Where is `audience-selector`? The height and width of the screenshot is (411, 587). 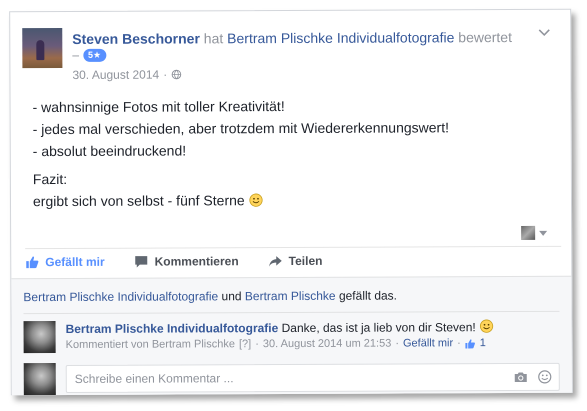 audience-selector is located at coordinates (534, 232).